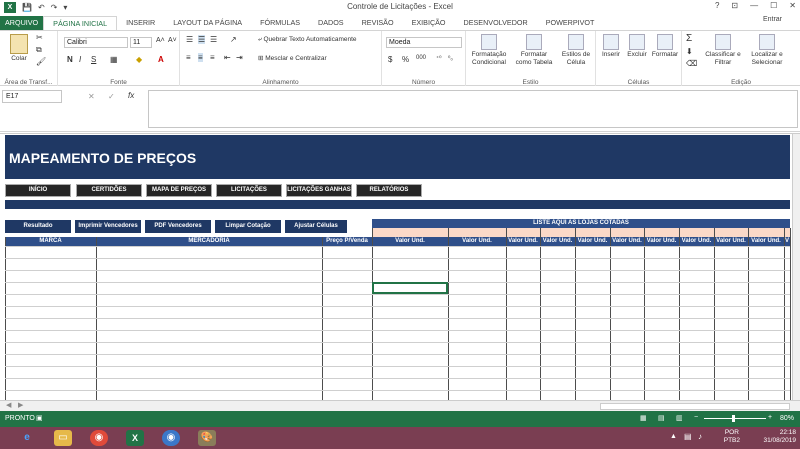 Image resolution: width=800 pixels, height=449 pixels. Describe the element at coordinates (489, 50) in the screenshot. I see `conditional-formatting-button: Formatação Condicional` at that location.